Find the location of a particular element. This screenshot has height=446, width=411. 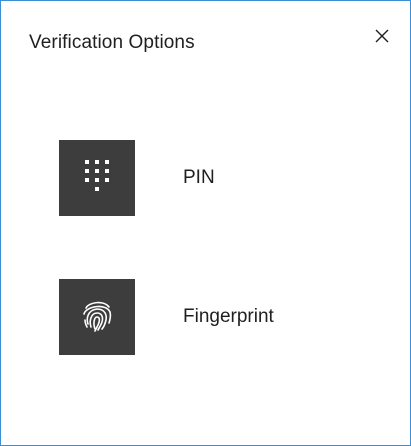

option-pin: PIN is located at coordinates (137, 178).